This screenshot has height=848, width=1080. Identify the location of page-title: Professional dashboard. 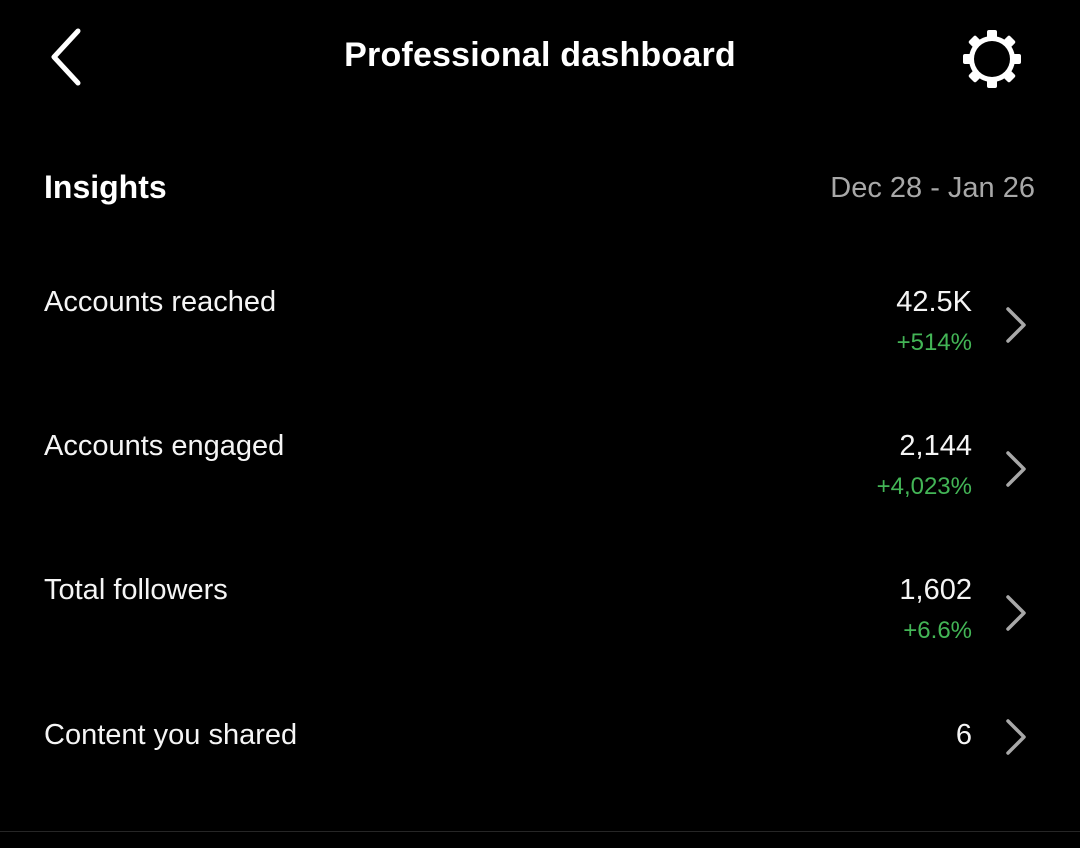
(540, 55).